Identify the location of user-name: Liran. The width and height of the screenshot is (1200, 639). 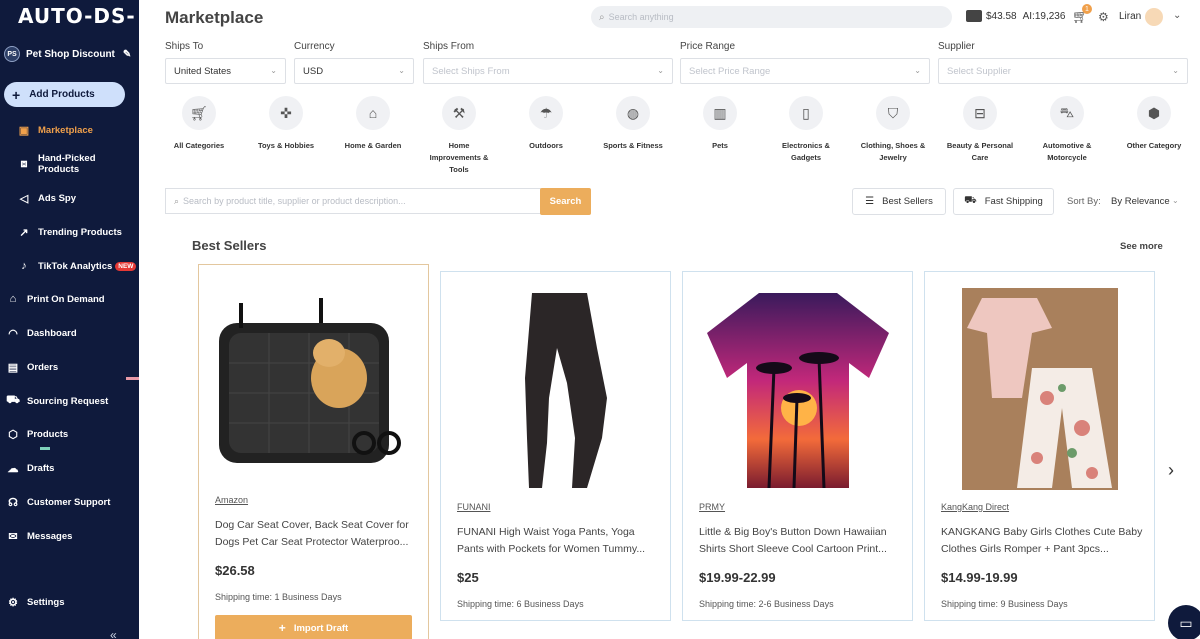
(1130, 16).